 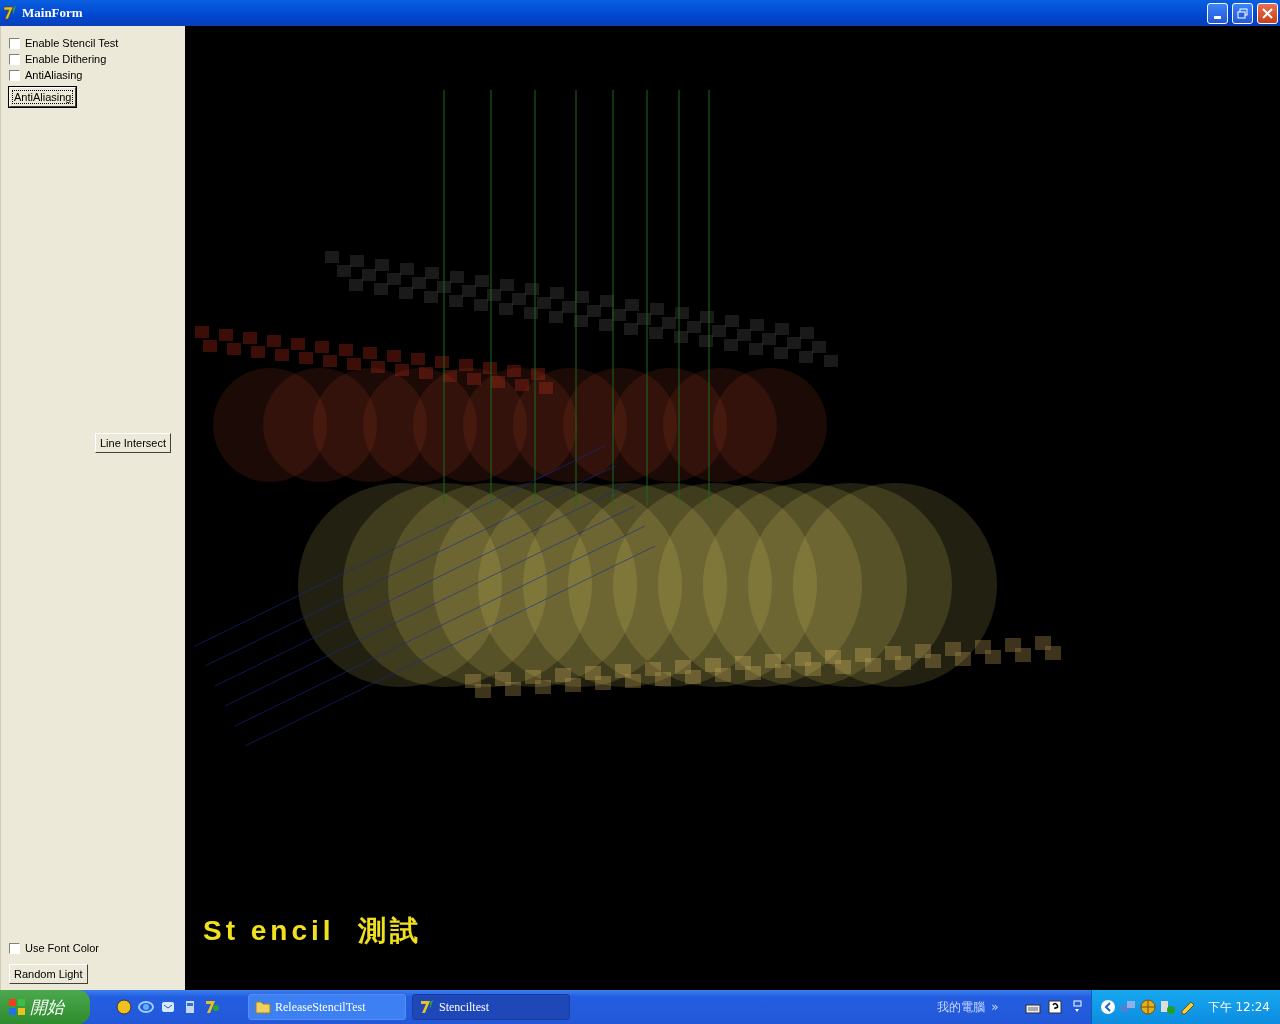 I want to click on chevron: », so click(x=995, y=1007).